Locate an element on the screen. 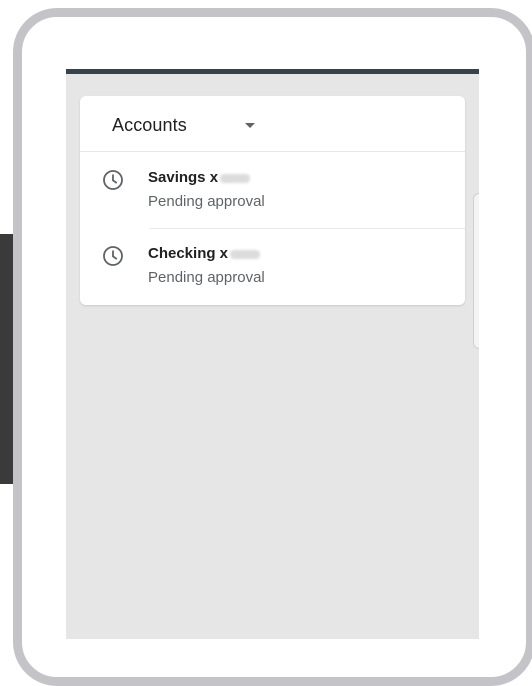  caret-down-icon is located at coordinates (250, 125).